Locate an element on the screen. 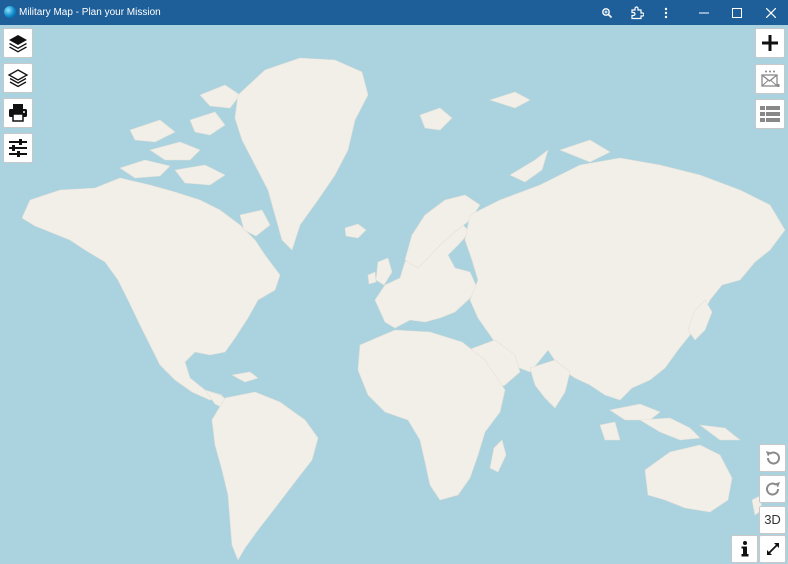 The image size is (788, 564). sliders-icon is located at coordinates (18, 148).